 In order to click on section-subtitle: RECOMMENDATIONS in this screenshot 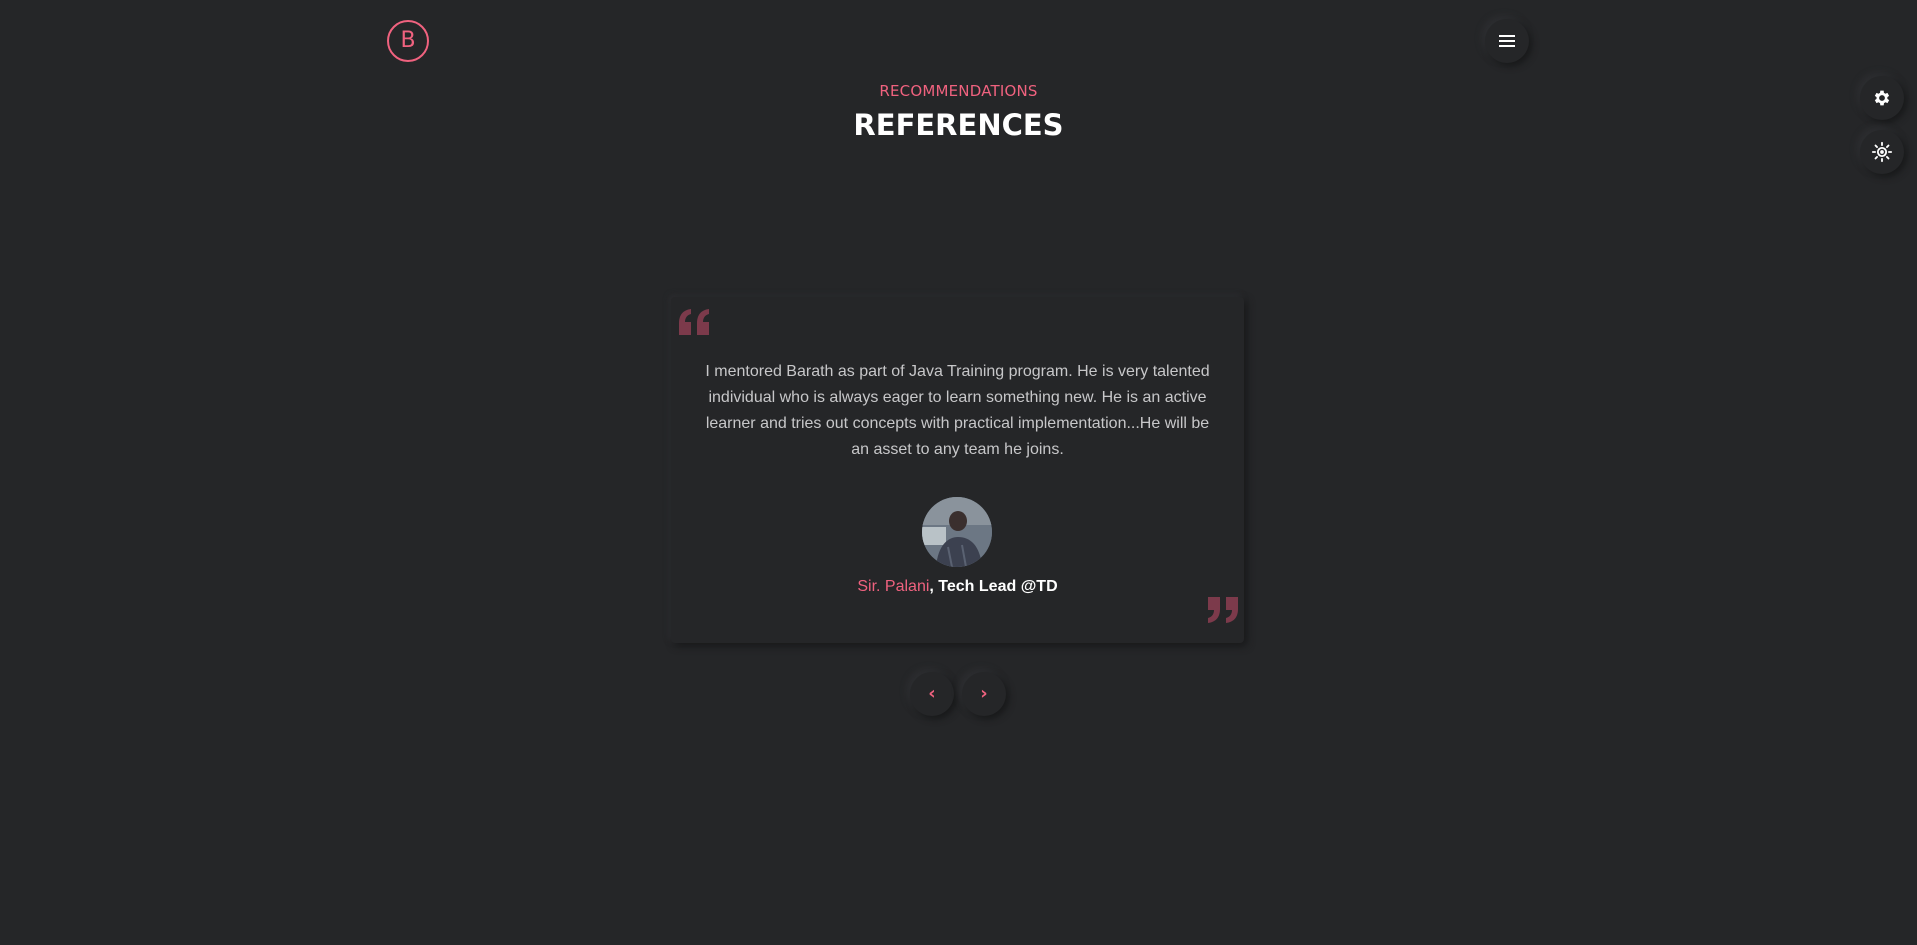, I will do `click(958, 91)`.